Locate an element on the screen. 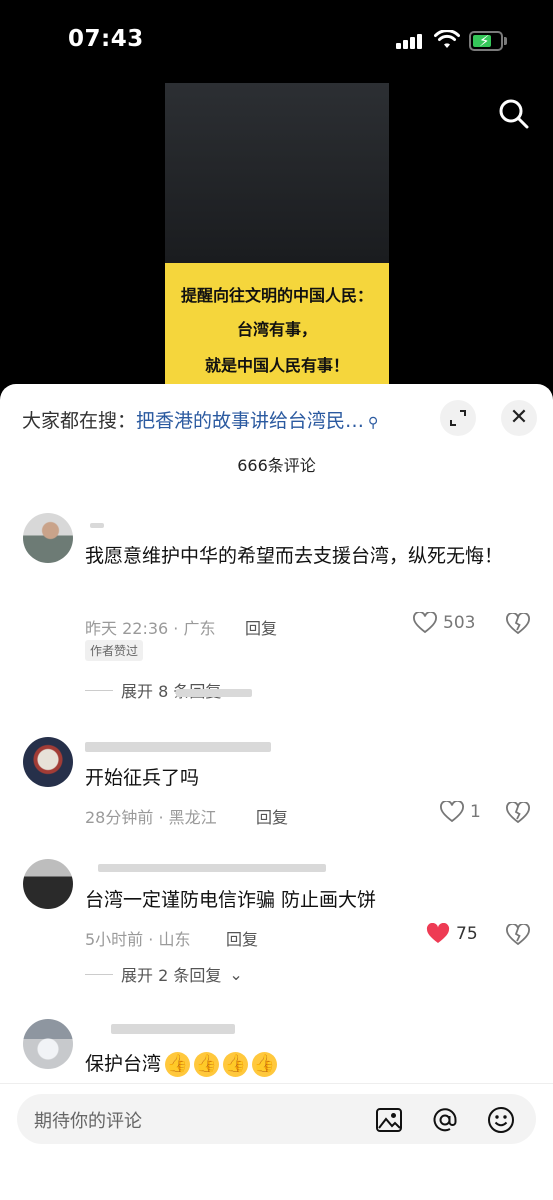 The width and height of the screenshot is (553, 1200). expand-sheet-button is located at coordinates (458, 418).